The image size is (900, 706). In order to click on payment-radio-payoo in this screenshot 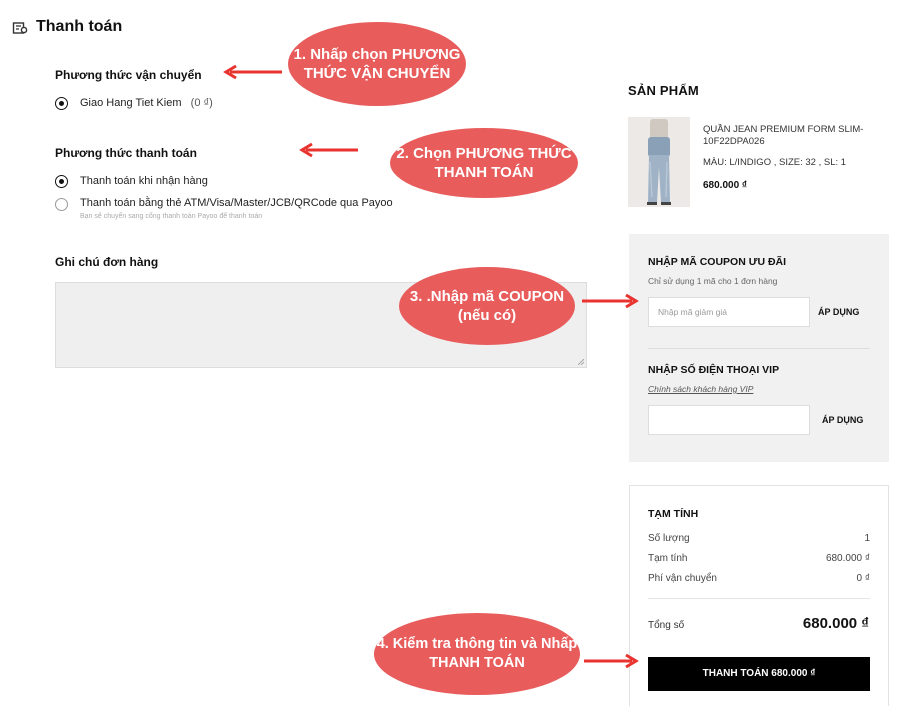, I will do `click(61, 204)`.